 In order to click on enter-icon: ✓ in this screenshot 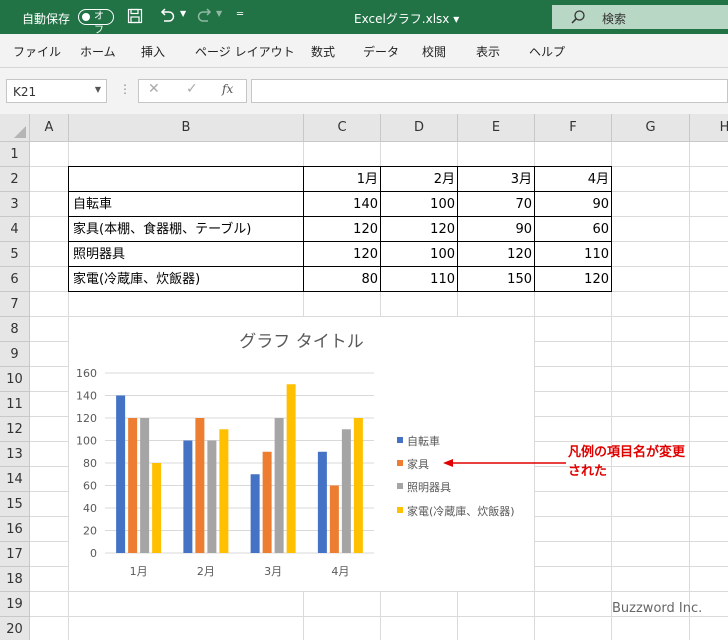, I will do `click(192, 89)`.